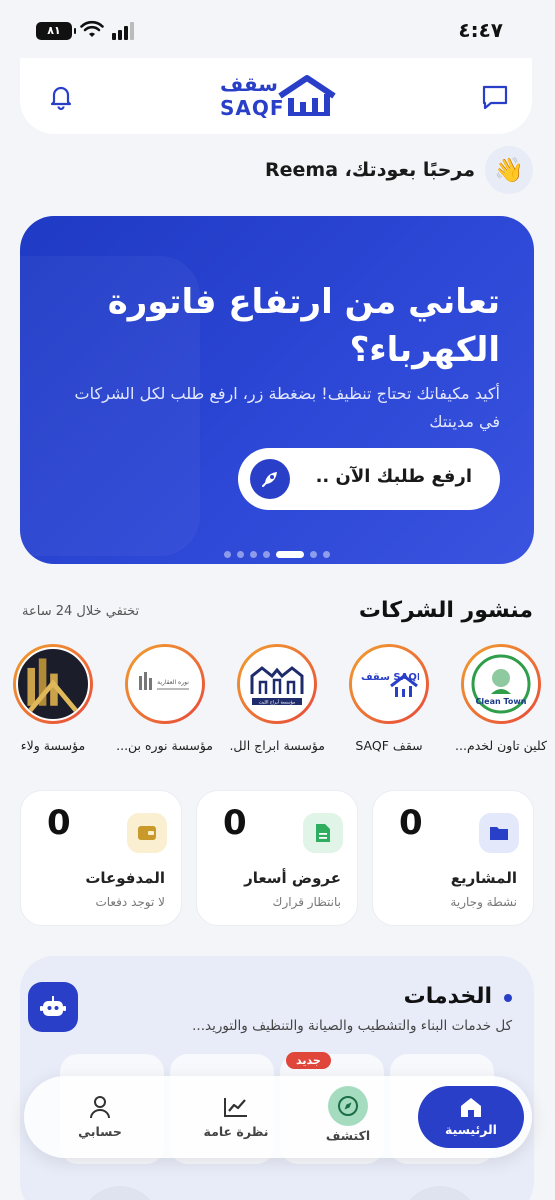 Image resolution: width=555 pixels, height=1200 pixels. I want to click on nav-explore-label: اكتشف, so click(348, 1135).